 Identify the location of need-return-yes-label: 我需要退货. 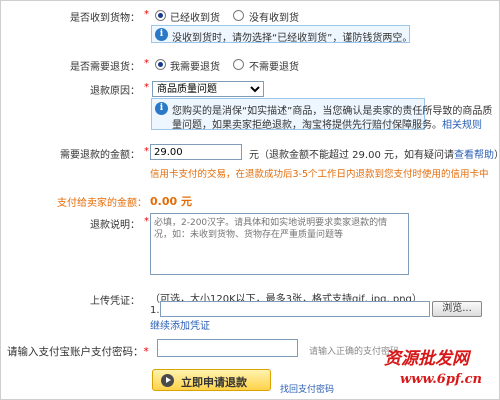
(195, 65).